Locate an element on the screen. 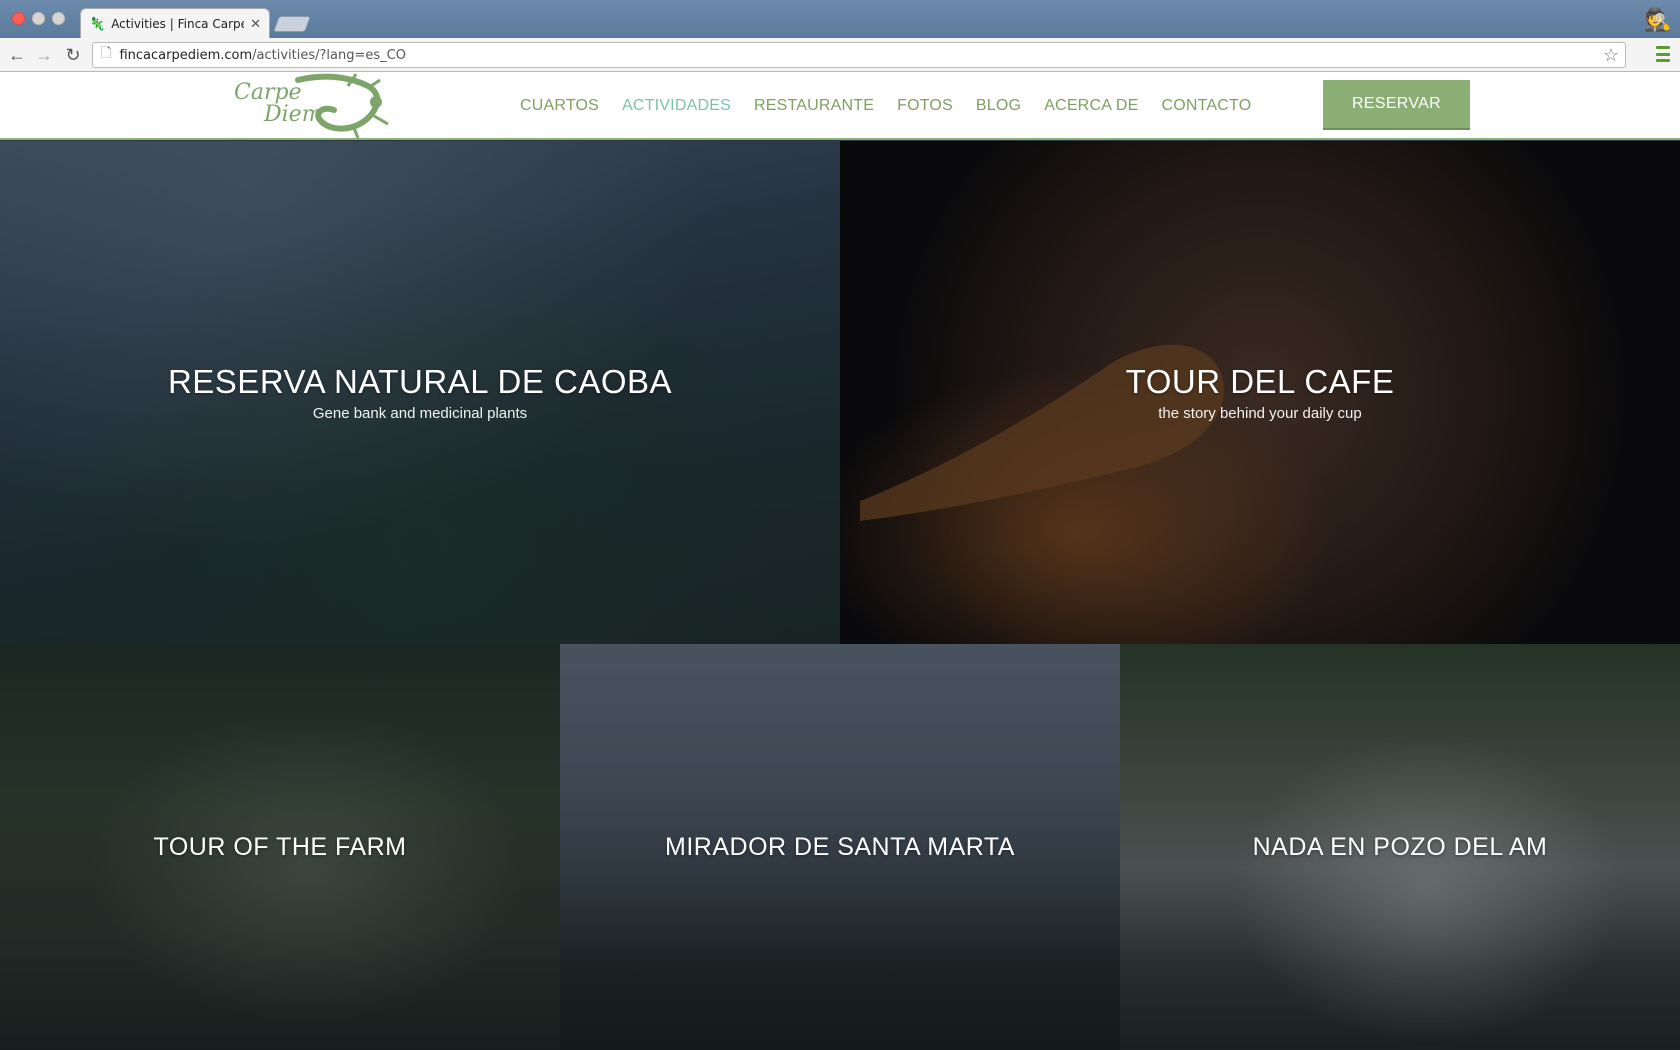 Image resolution: width=1680 pixels, height=1050 pixels. activity-tile-farm: TOUR OF THE FARM is located at coordinates (280, 847).